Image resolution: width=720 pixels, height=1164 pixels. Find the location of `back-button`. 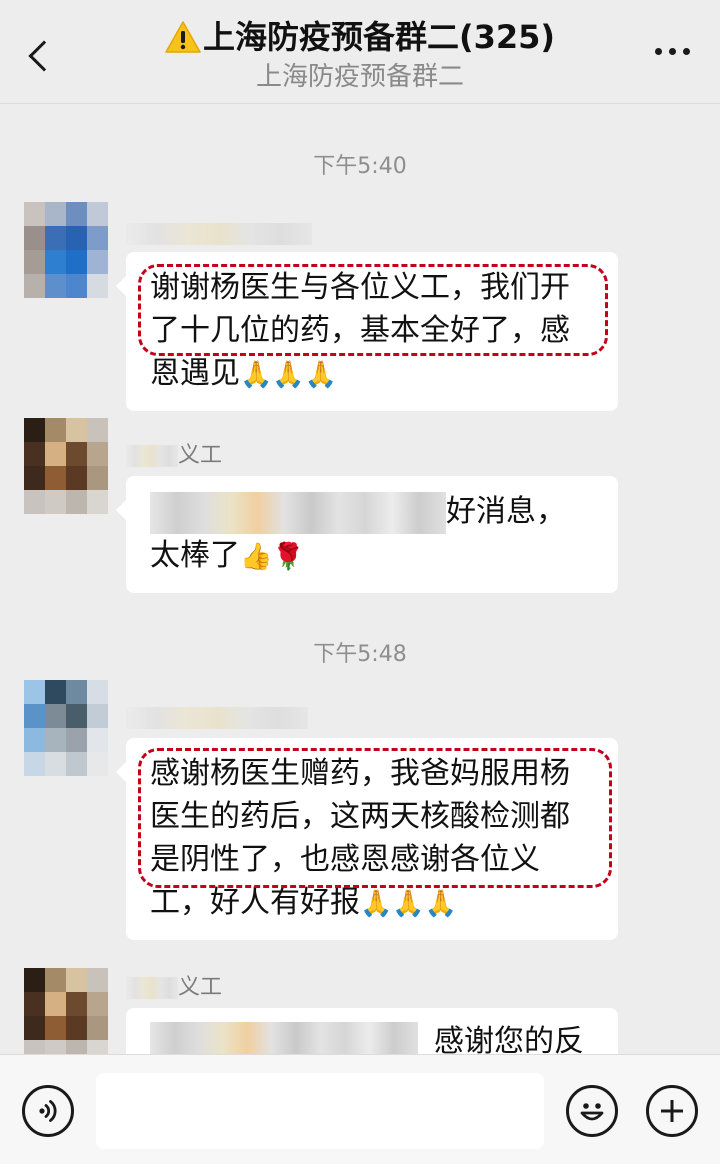

back-button is located at coordinates (40, 56).